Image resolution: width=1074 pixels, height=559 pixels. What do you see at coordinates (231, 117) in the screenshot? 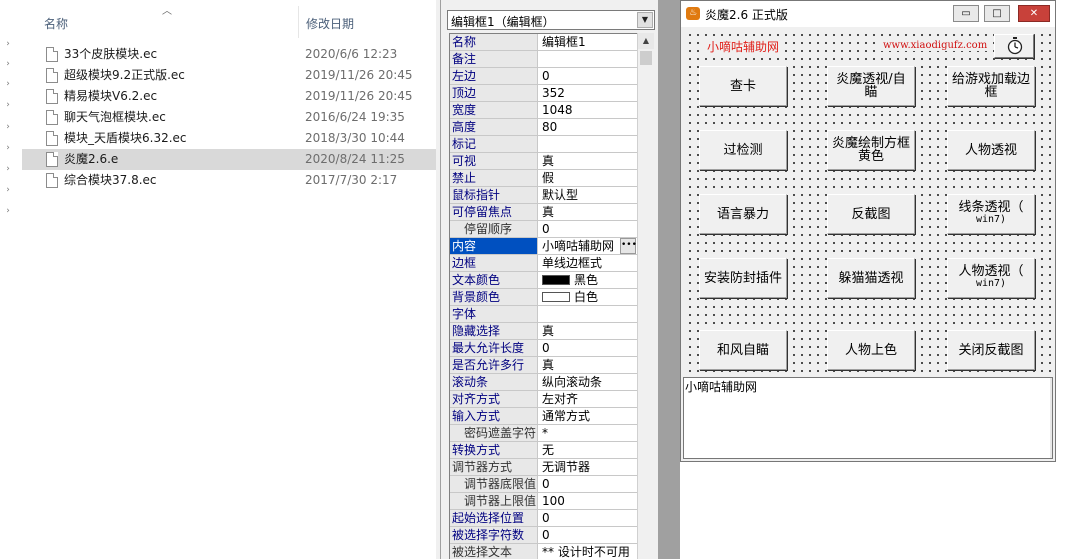
I see `file-row: 聊天气泡框模块.ec 2016/6/24 19:35` at bounding box center [231, 117].